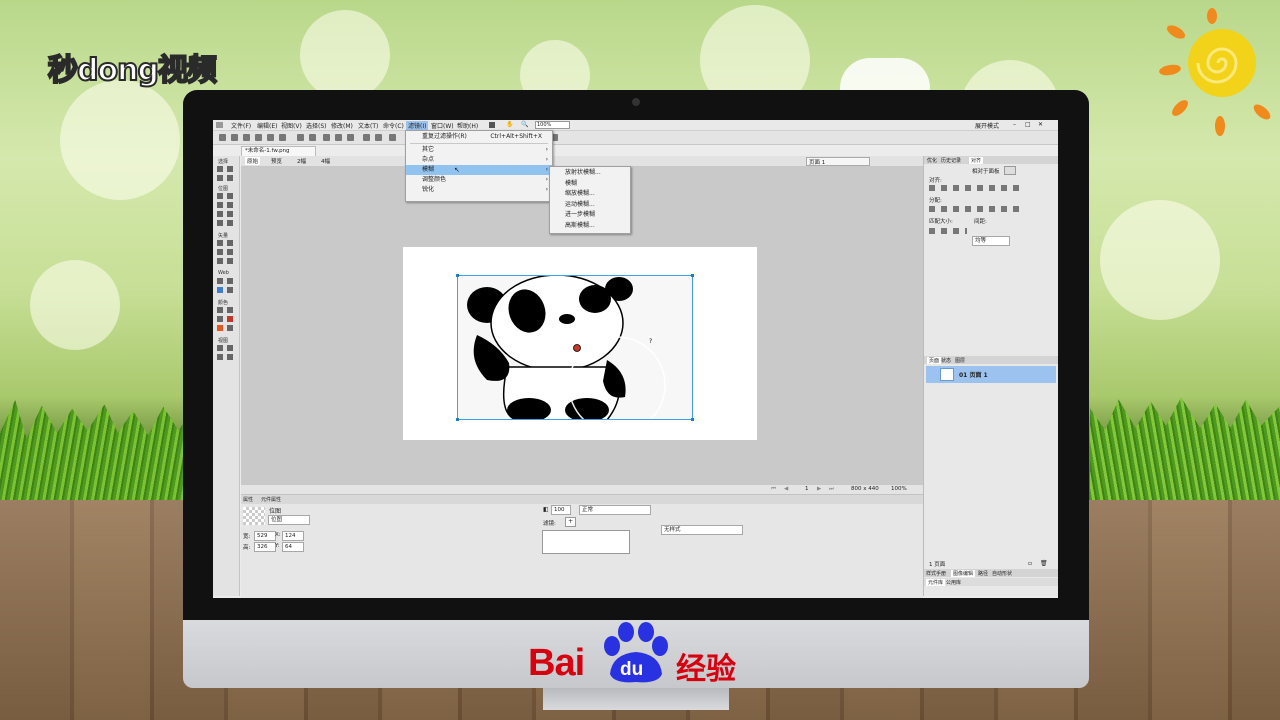  I want to click on subselect-tool-icon, so click(230, 169).